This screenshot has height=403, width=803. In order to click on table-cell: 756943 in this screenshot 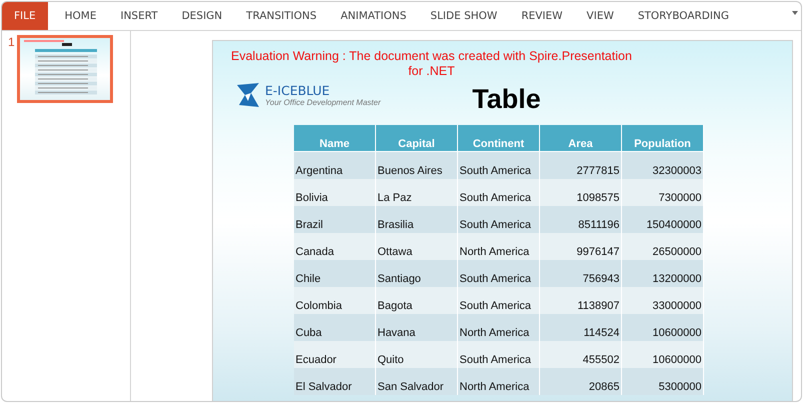, I will do `click(580, 273)`.